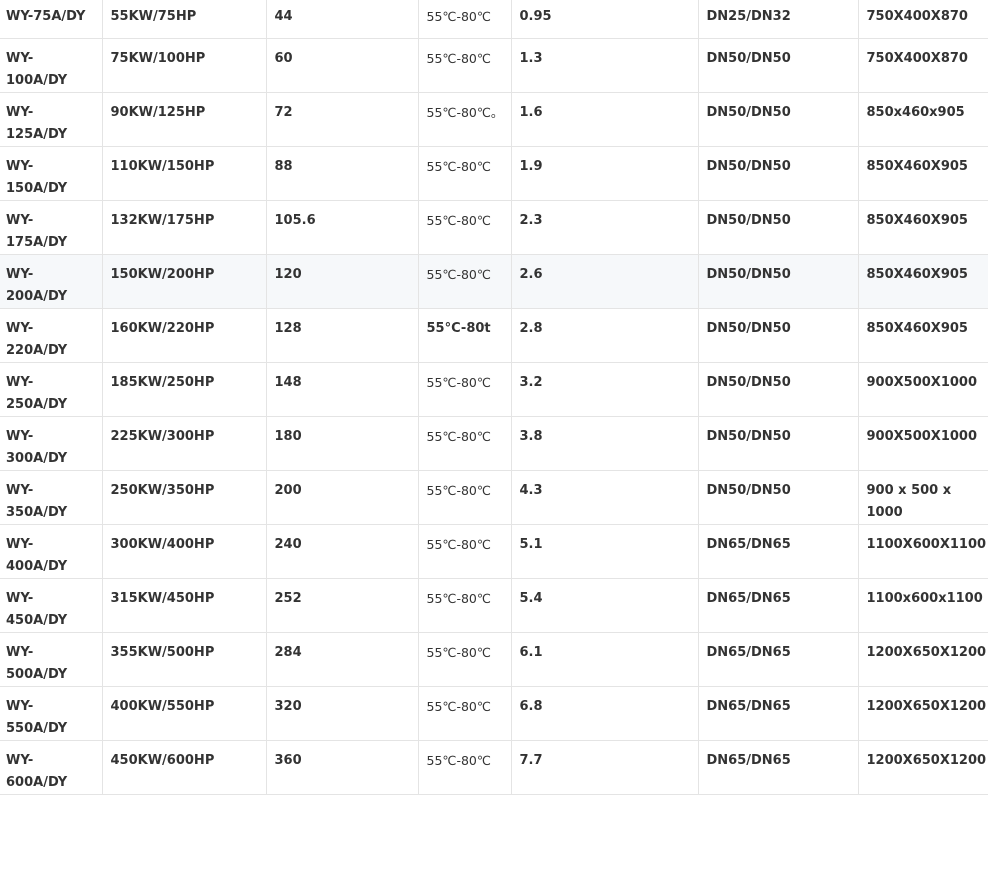 Image resolution: width=988 pixels, height=894 pixels. What do you see at coordinates (605, 335) in the screenshot?
I see `cell-rate: 2.8` at bounding box center [605, 335].